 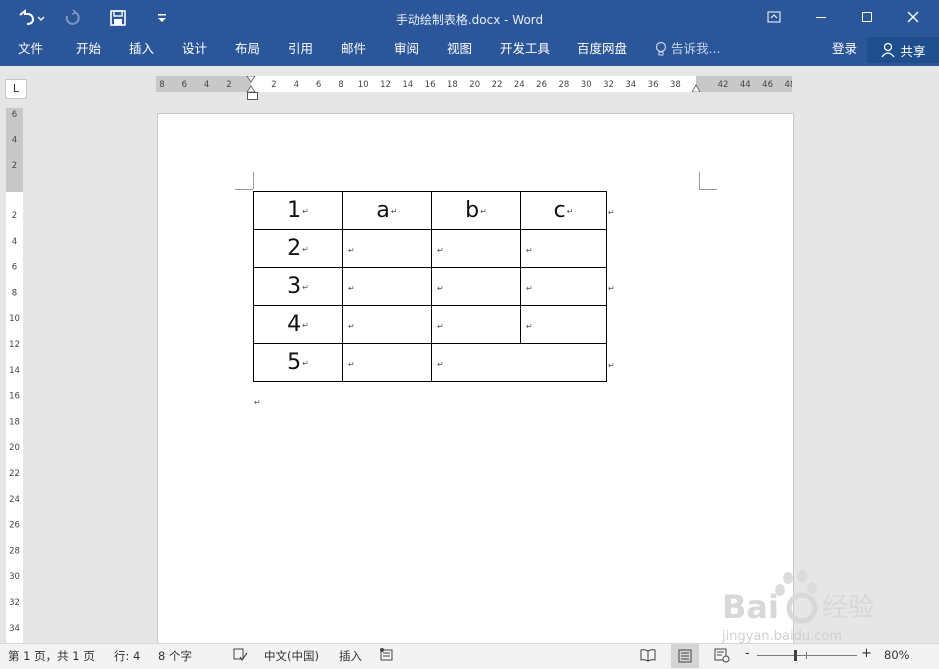 I want to click on tab-view: 视图, so click(x=459, y=51).